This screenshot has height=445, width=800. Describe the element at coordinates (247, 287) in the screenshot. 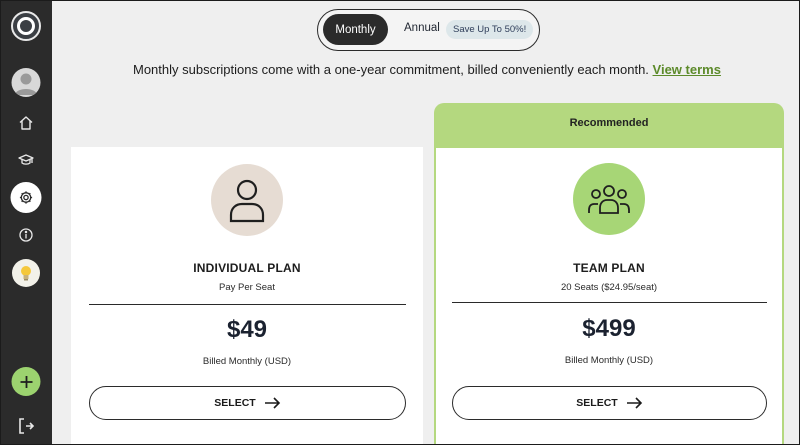

I see `plan-subtitle: Pay Per Seat` at that location.